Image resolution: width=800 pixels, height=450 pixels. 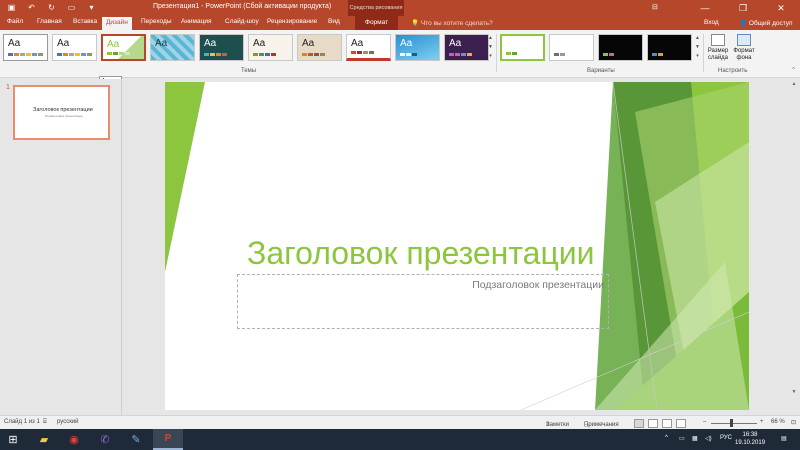 I want to click on ribbon-display-icon: ⊟, so click(x=655, y=7).